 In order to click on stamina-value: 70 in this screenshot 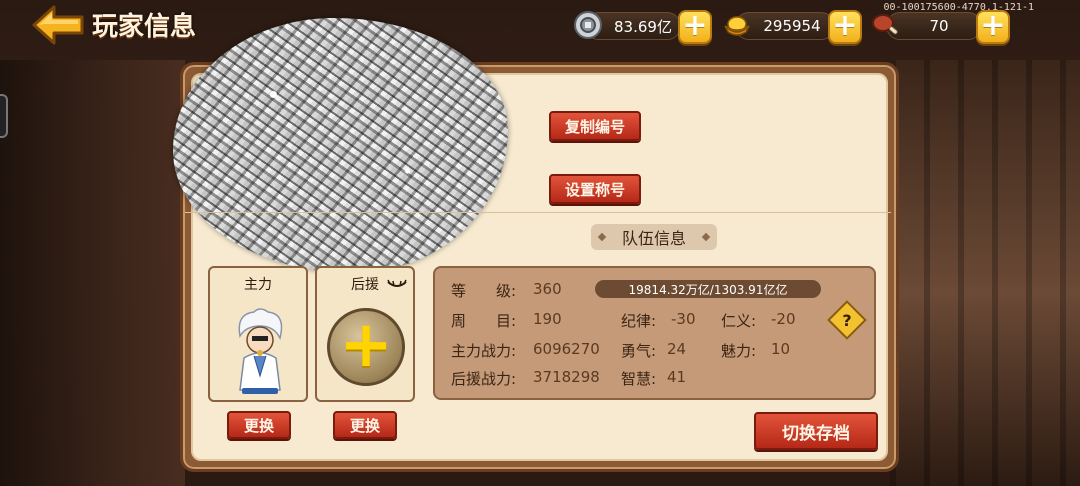, I will do `click(939, 26)`.